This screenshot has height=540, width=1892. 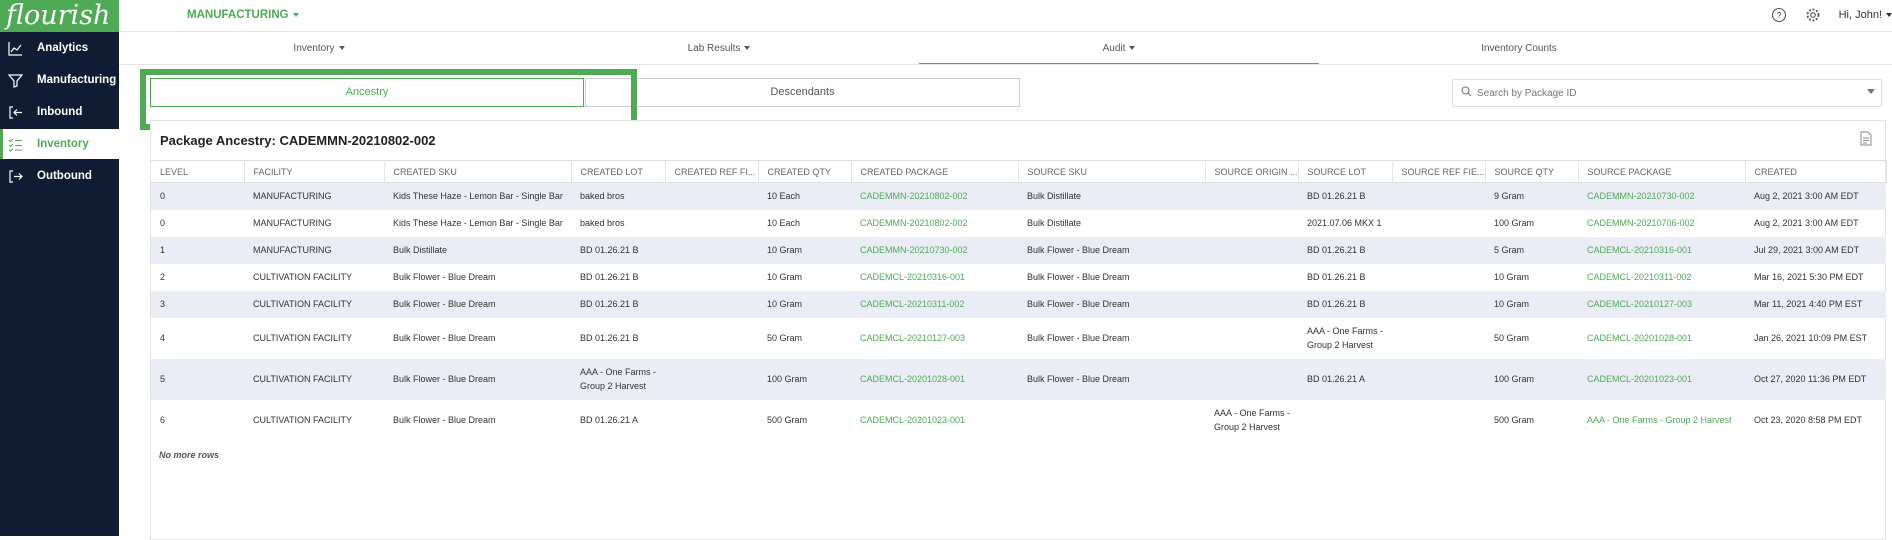 I want to click on sidebar-item-inventory: Inventory, so click(x=59, y=144).